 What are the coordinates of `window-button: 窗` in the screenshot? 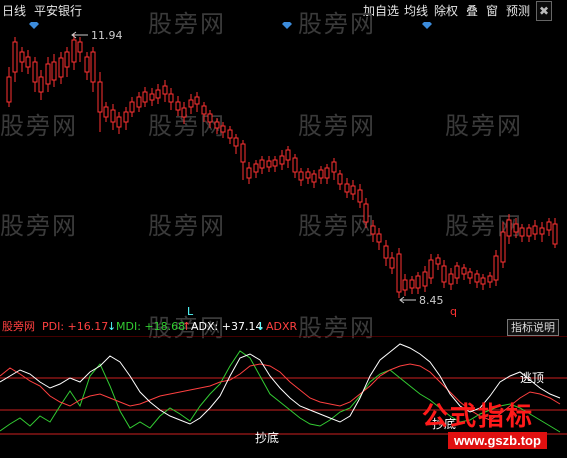 It's located at (492, 11).